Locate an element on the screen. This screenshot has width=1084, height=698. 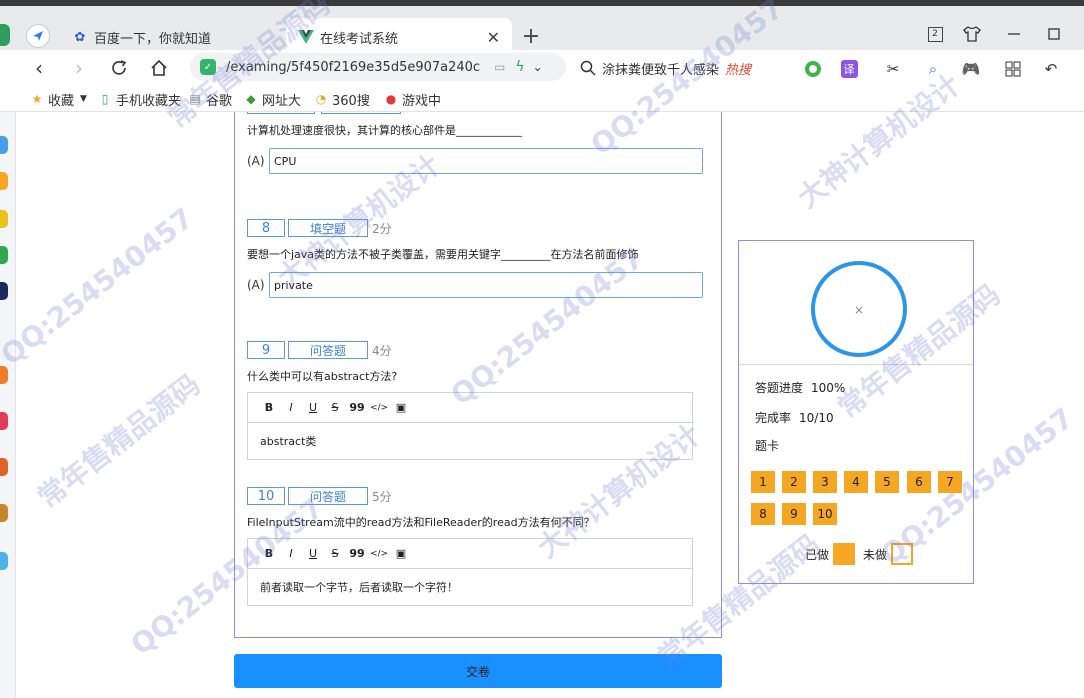
green-circle-icon is located at coordinates (813, 69).